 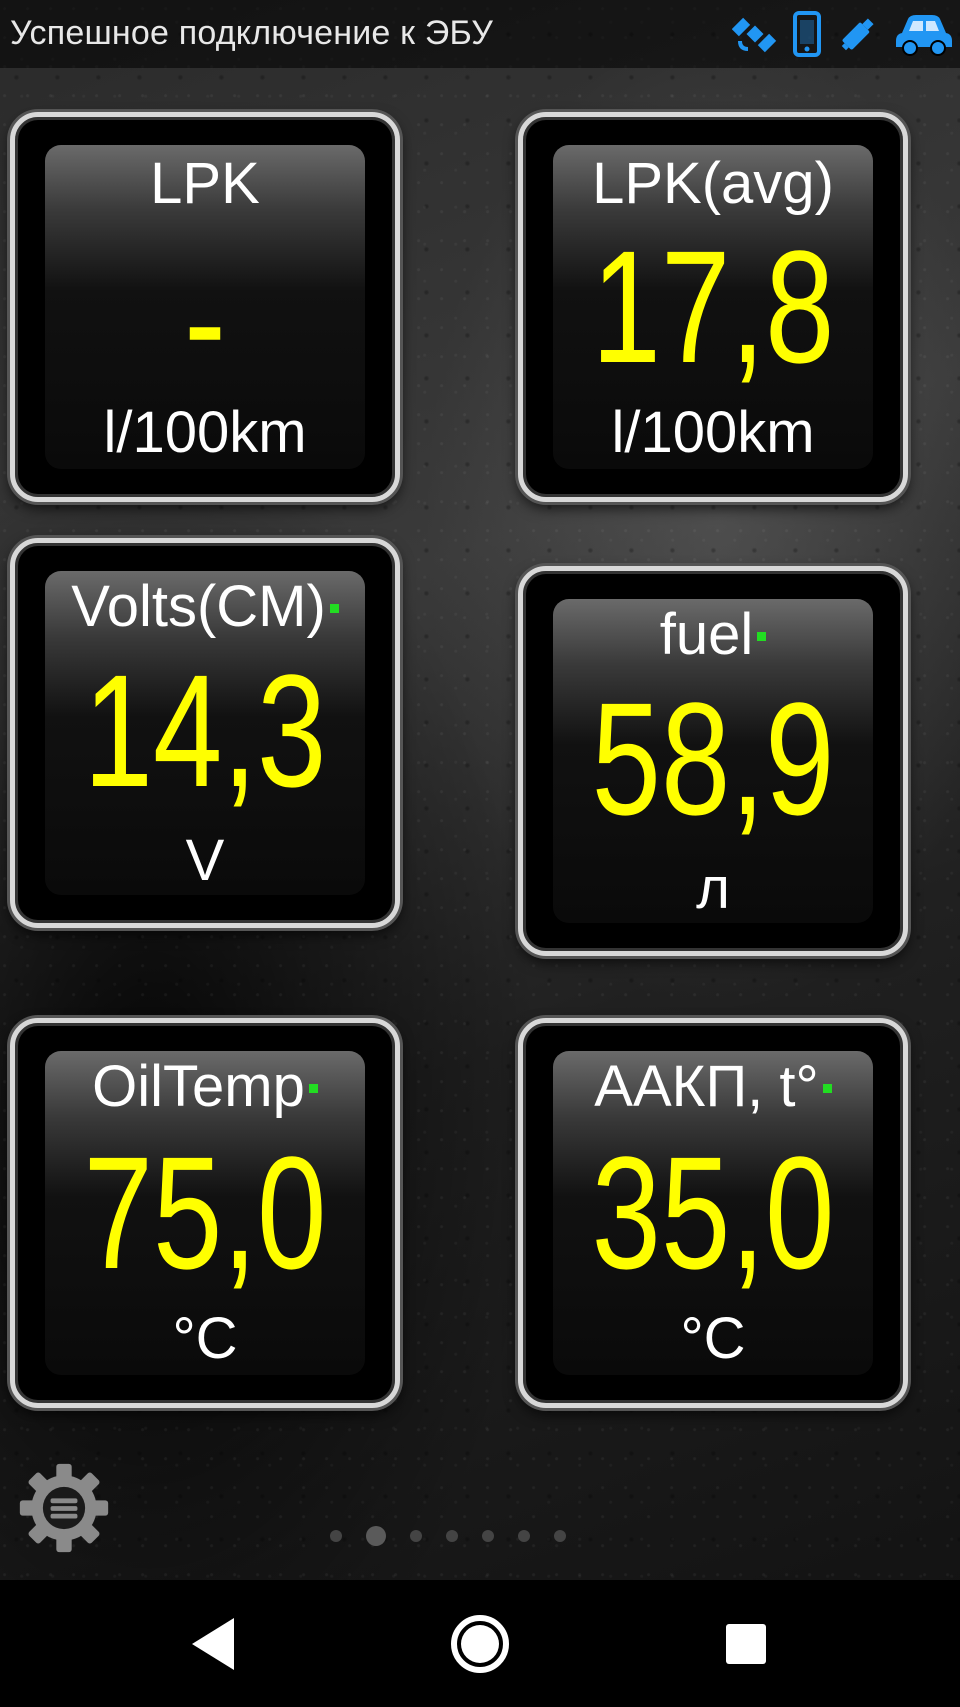 What do you see at coordinates (376, 1536) in the screenshot?
I see `page-dot-active` at bounding box center [376, 1536].